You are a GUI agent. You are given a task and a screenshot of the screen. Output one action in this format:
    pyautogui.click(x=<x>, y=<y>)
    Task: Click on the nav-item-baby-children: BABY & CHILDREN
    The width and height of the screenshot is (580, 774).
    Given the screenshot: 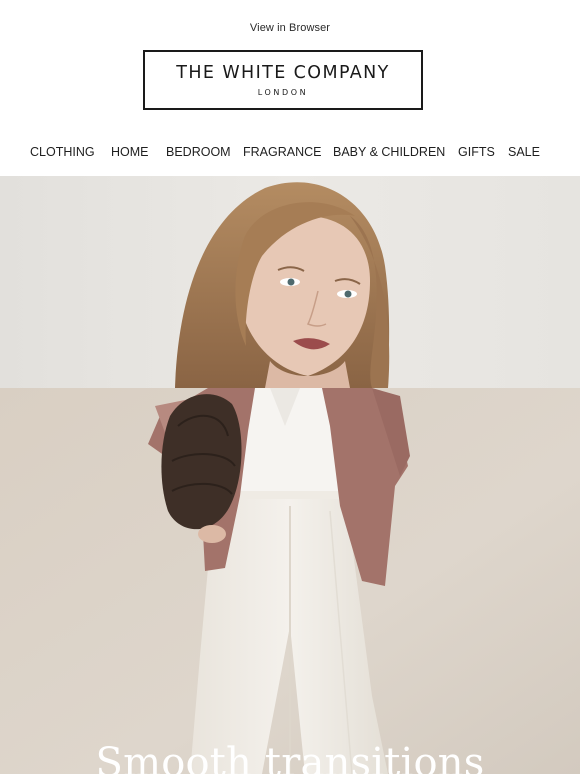 What is the action you would take?
    pyautogui.click(x=389, y=152)
    